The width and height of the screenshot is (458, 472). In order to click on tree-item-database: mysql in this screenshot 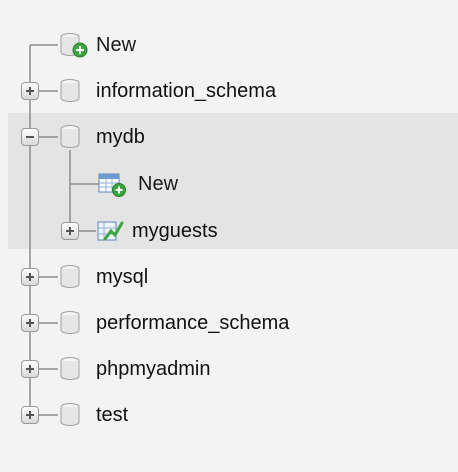, I will do `click(103, 277)`.